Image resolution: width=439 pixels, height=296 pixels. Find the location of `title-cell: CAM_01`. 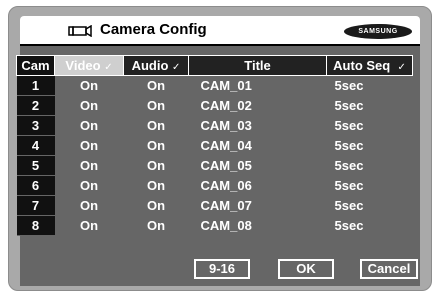

title-cell: CAM_01 is located at coordinates (257, 85).